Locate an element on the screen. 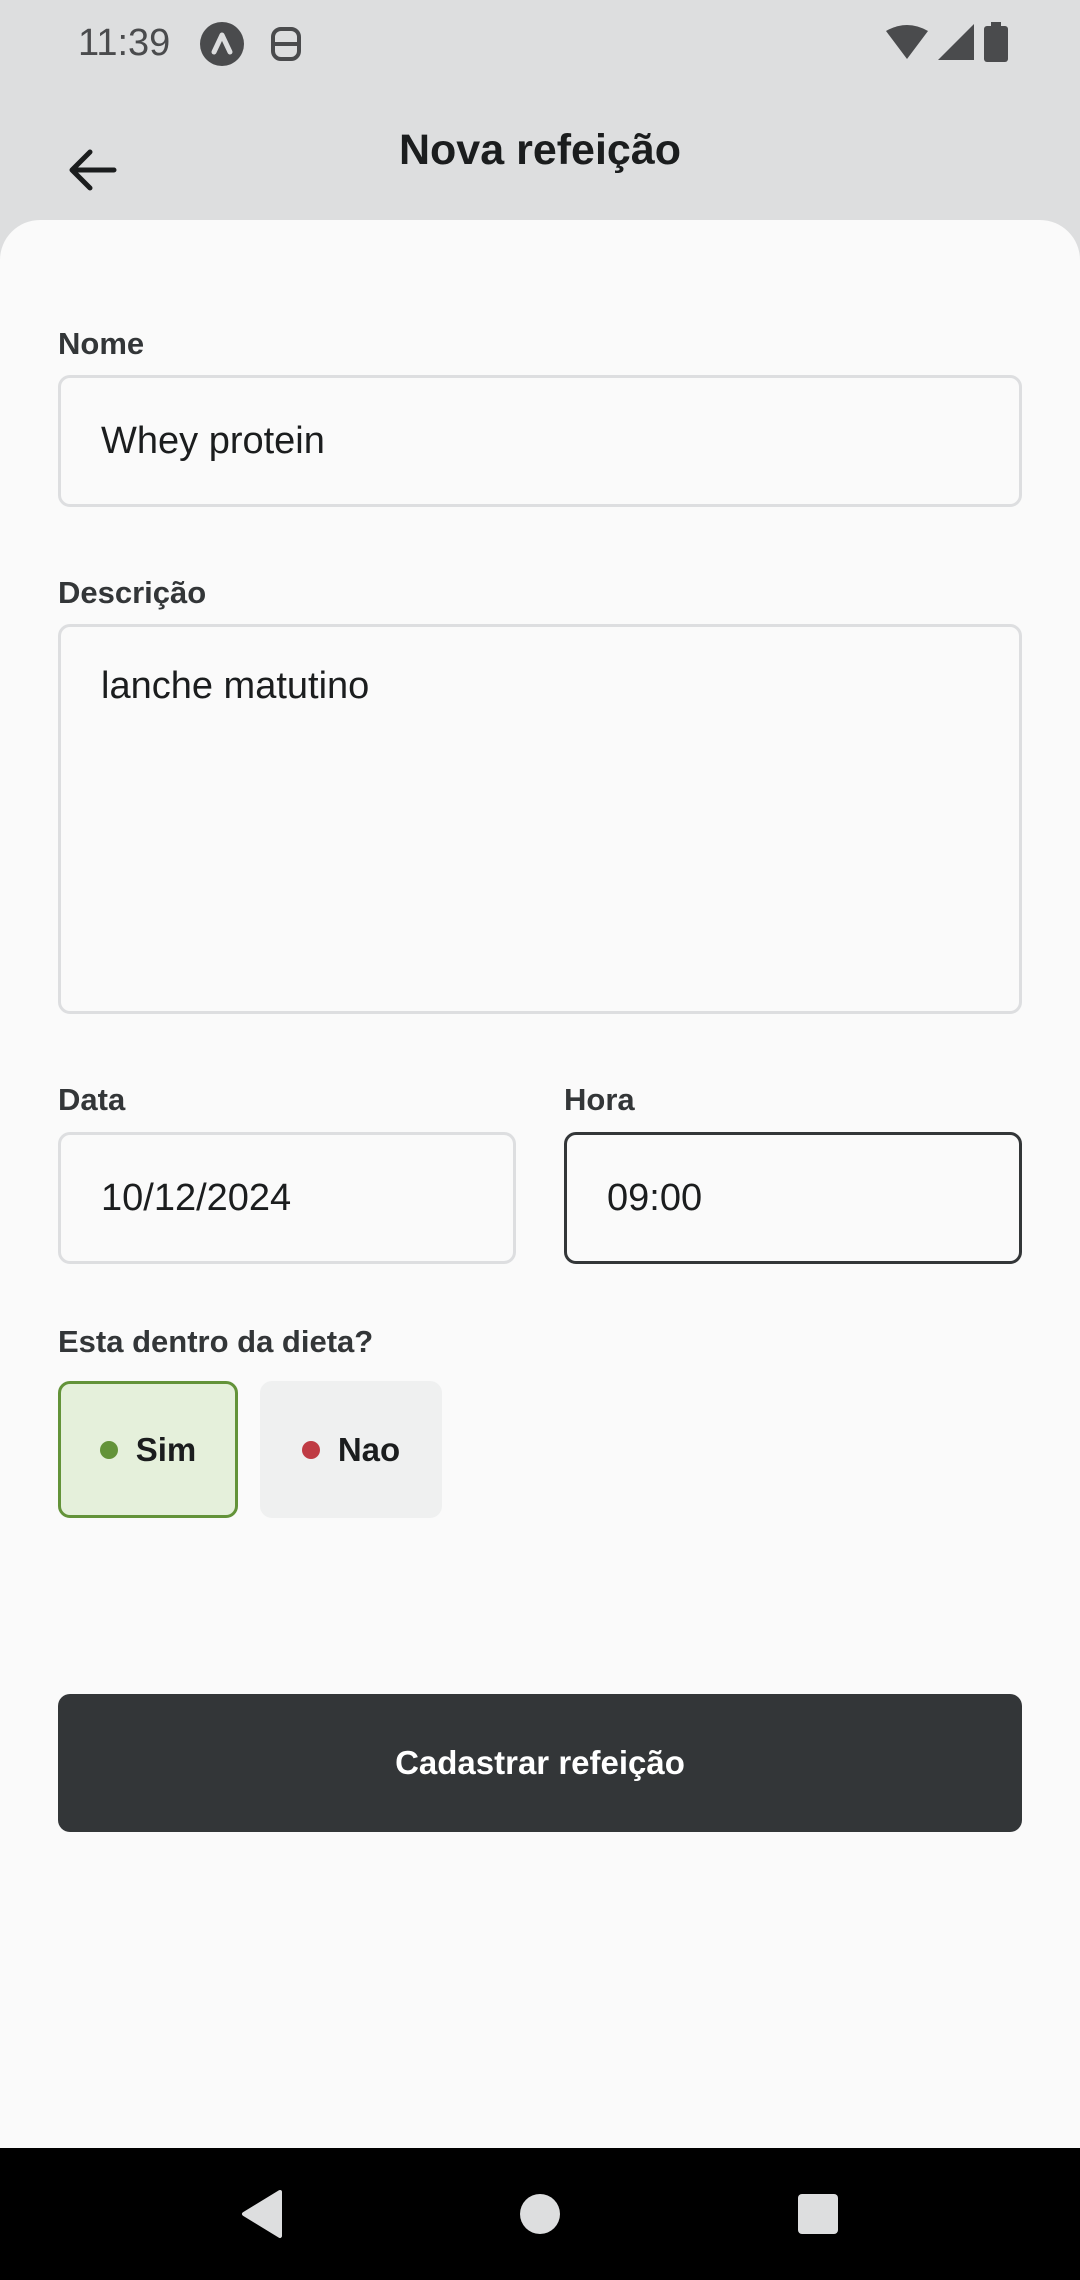 The height and width of the screenshot is (2280, 1080). time-input: 09:00 is located at coordinates (793, 1198).